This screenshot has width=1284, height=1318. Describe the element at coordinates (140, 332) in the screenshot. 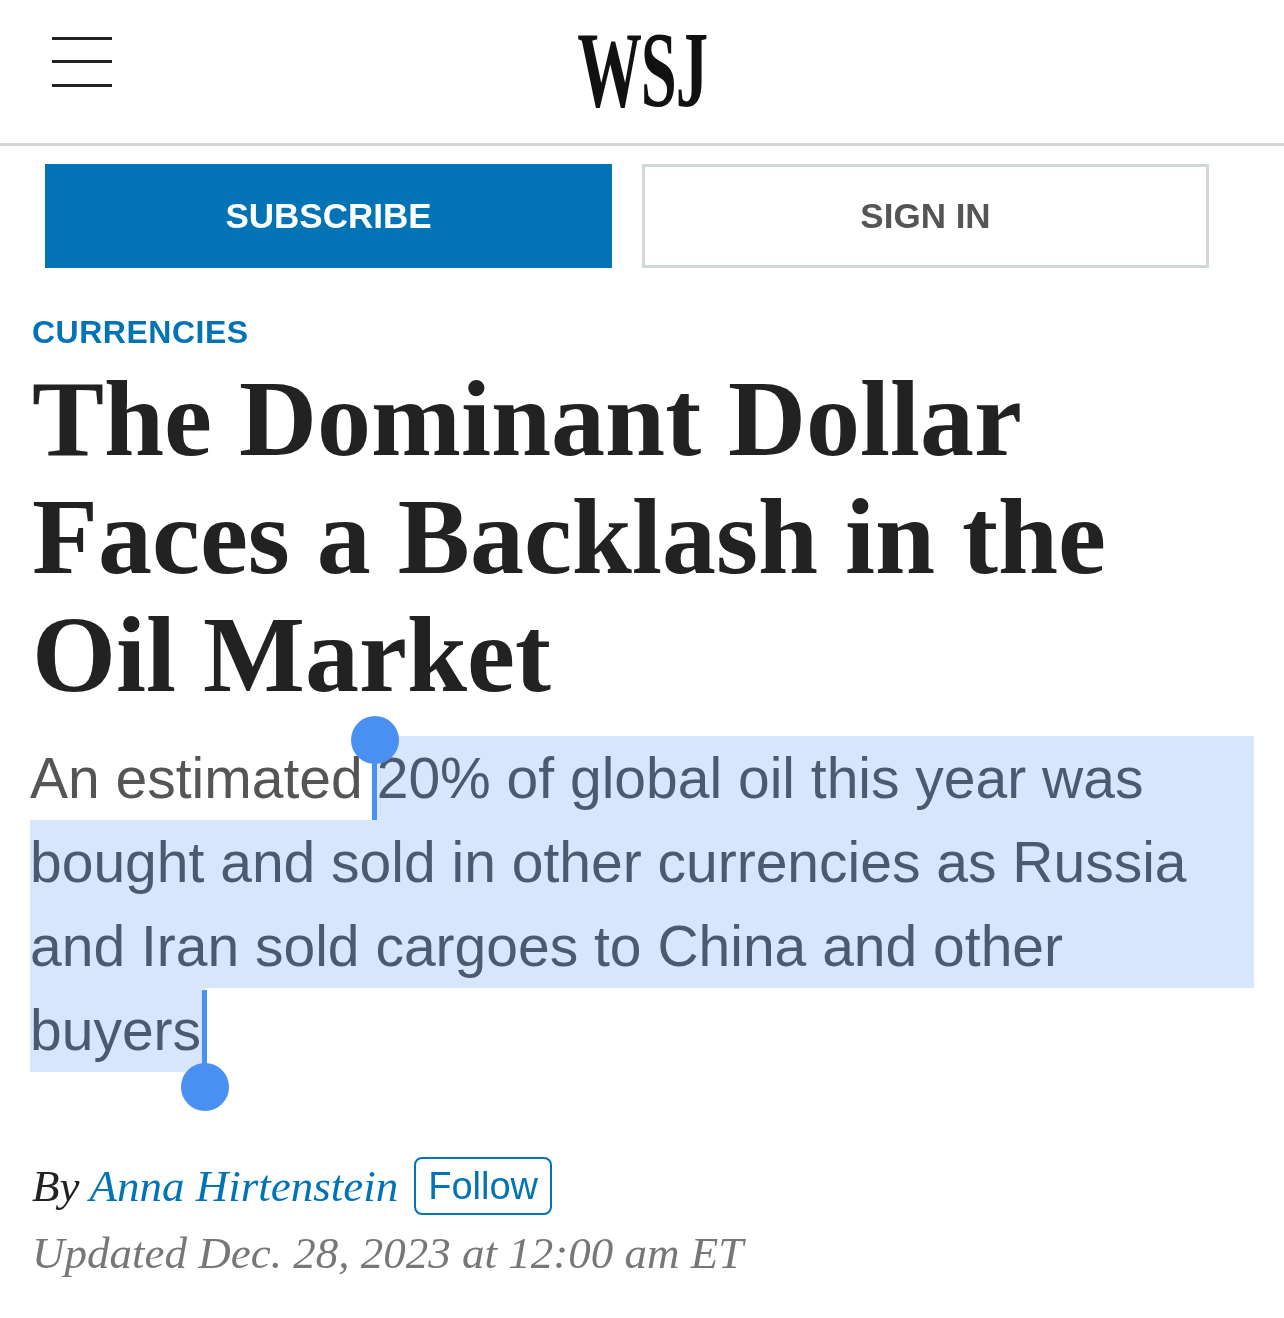

I see `section-label: CURRENCIES` at that location.